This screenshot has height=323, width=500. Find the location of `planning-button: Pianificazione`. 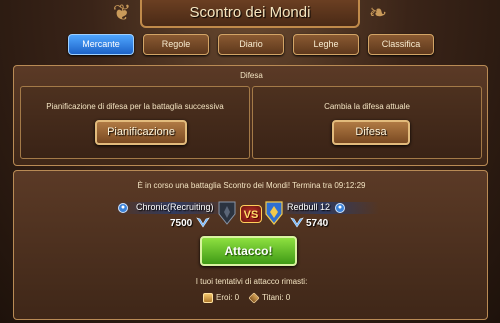

planning-button: Pianificazione is located at coordinates (141, 132).